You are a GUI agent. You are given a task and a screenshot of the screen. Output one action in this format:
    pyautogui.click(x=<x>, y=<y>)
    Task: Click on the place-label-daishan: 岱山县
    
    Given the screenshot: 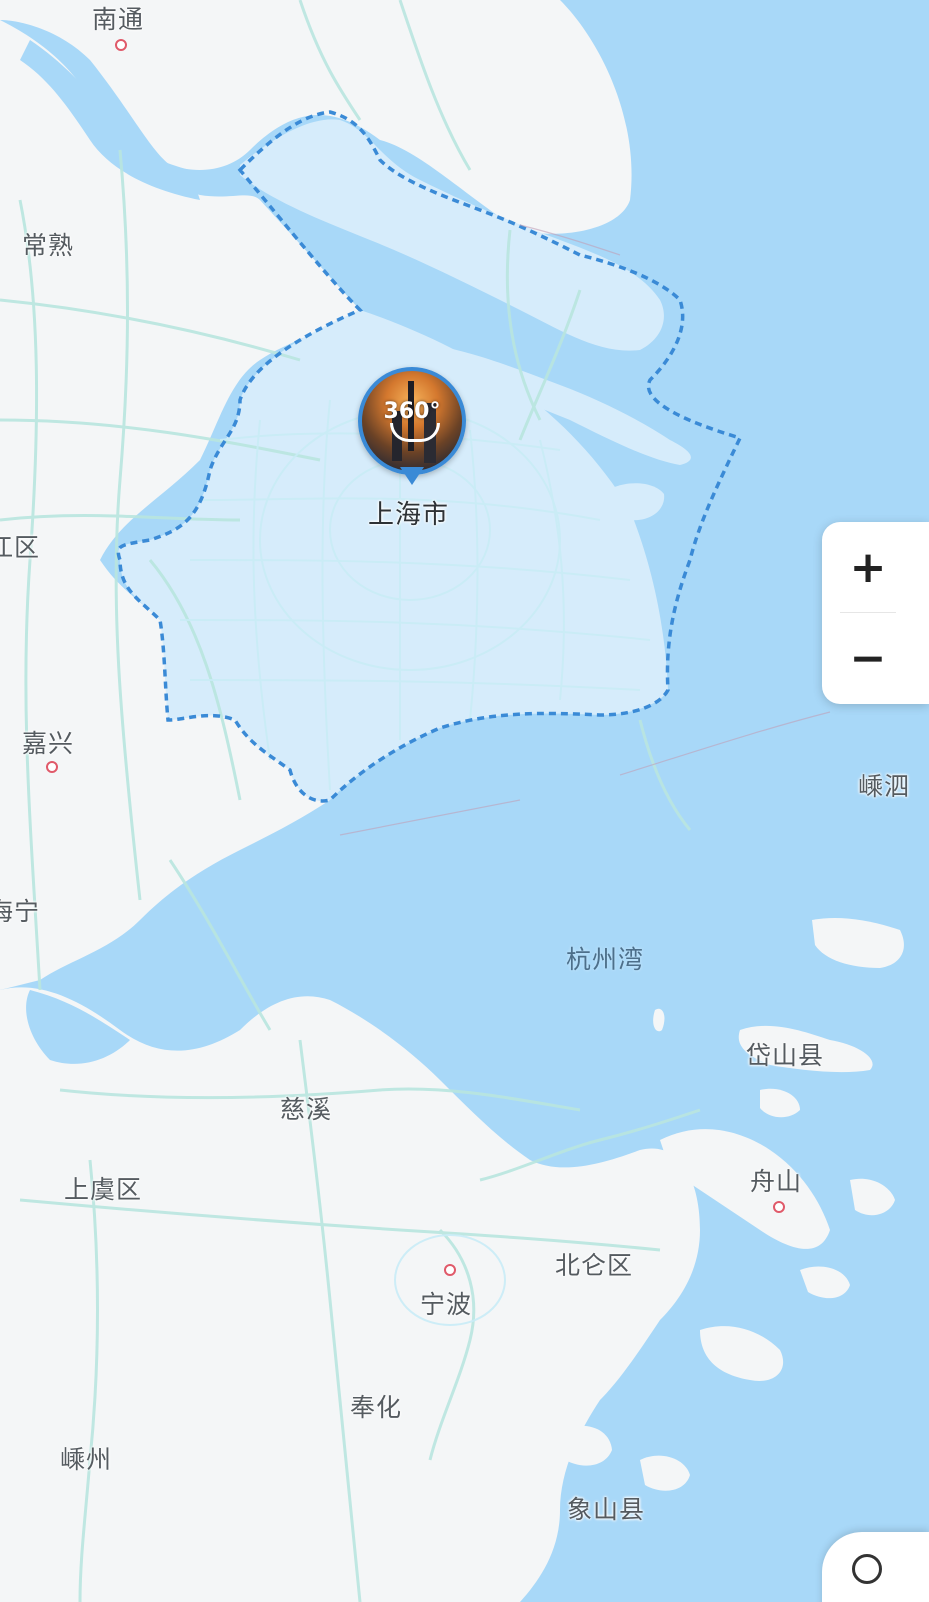 What is the action you would take?
    pyautogui.click(x=785, y=1054)
    